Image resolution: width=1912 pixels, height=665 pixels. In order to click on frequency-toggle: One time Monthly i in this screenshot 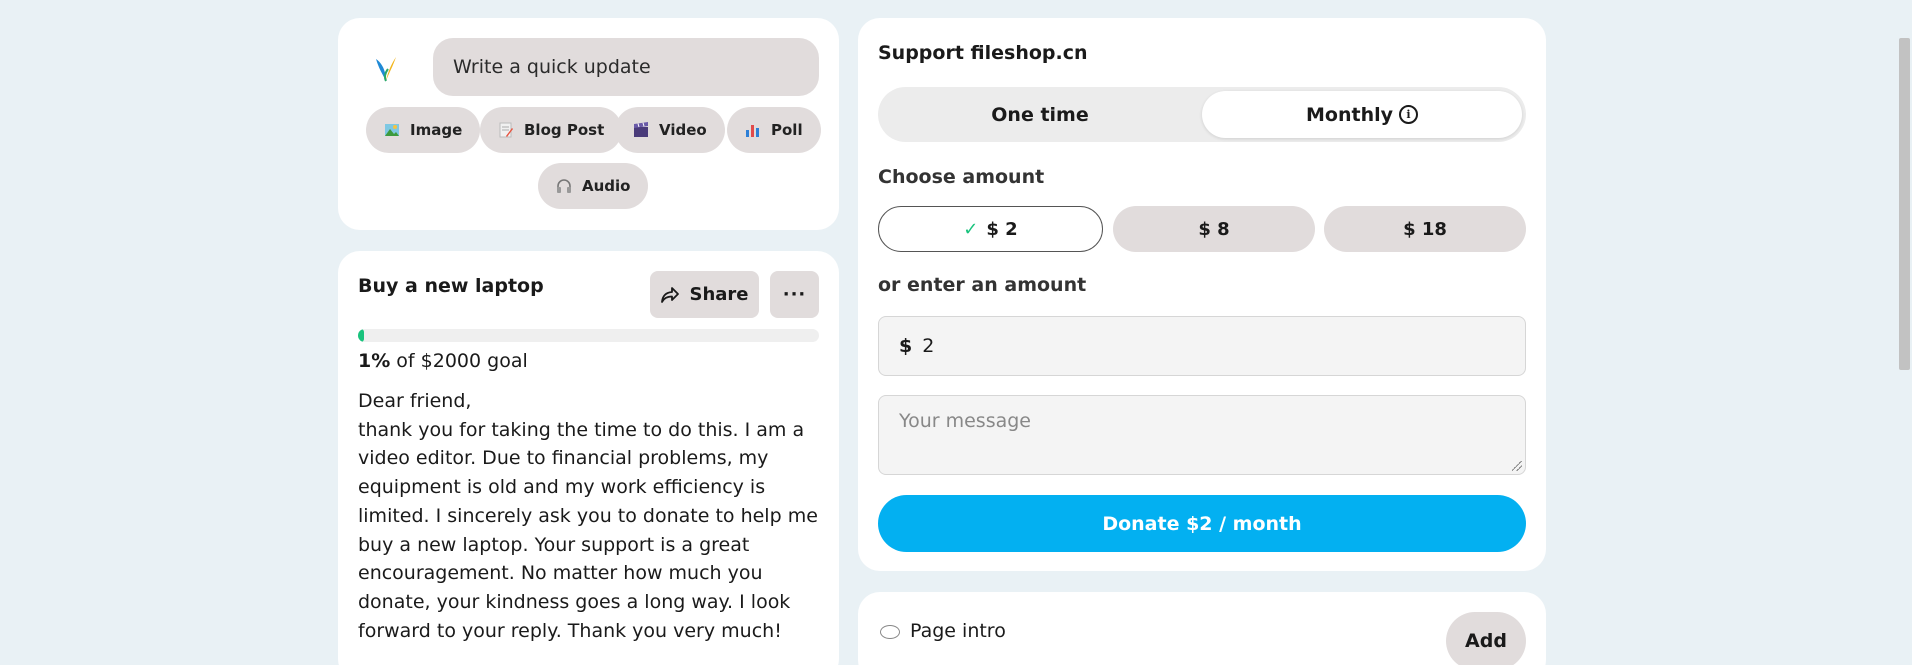, I will do `click(1202, 114)`.